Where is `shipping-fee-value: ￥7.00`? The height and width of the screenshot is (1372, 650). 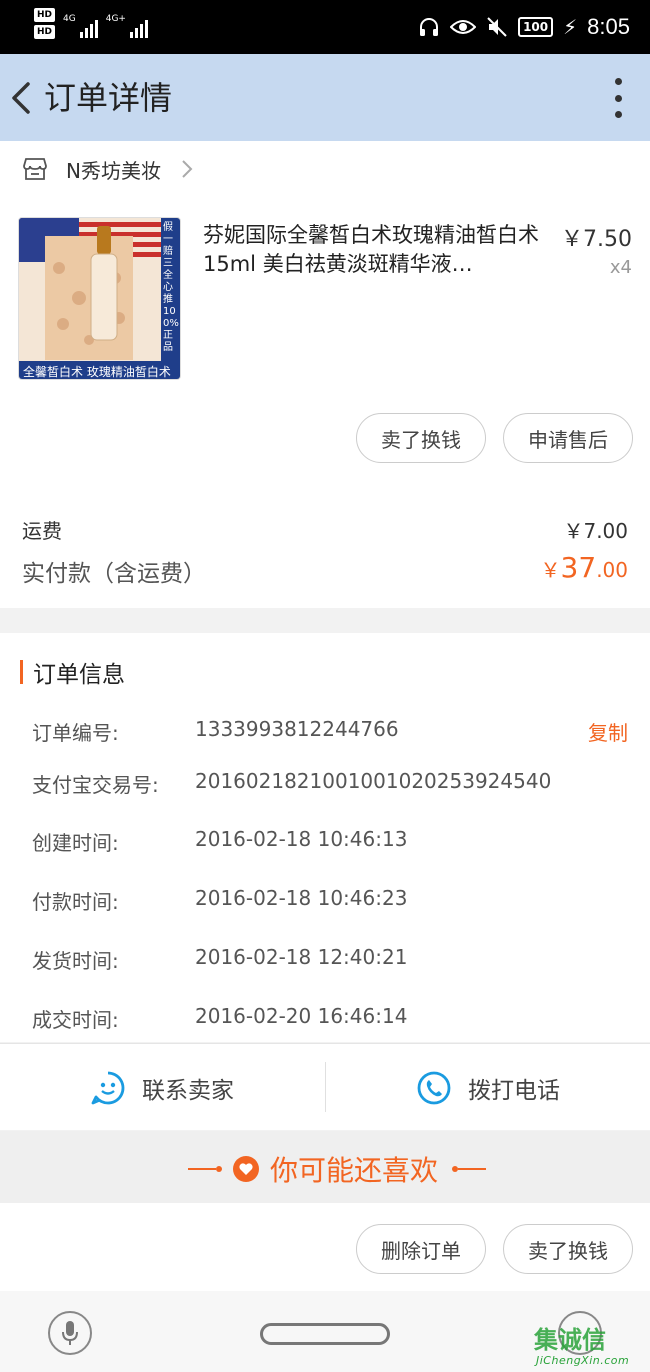
shipping-fee-value: ￥7.00 is located at coordinates (595, 531).